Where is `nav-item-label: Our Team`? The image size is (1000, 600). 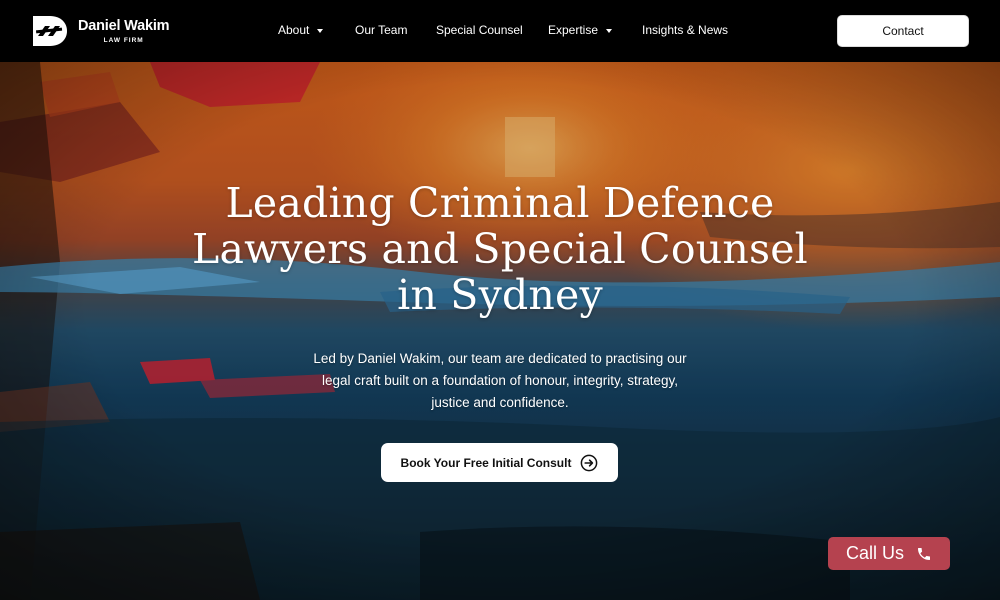 nav-item-label: Our Team is located at coordinates (381, 30).